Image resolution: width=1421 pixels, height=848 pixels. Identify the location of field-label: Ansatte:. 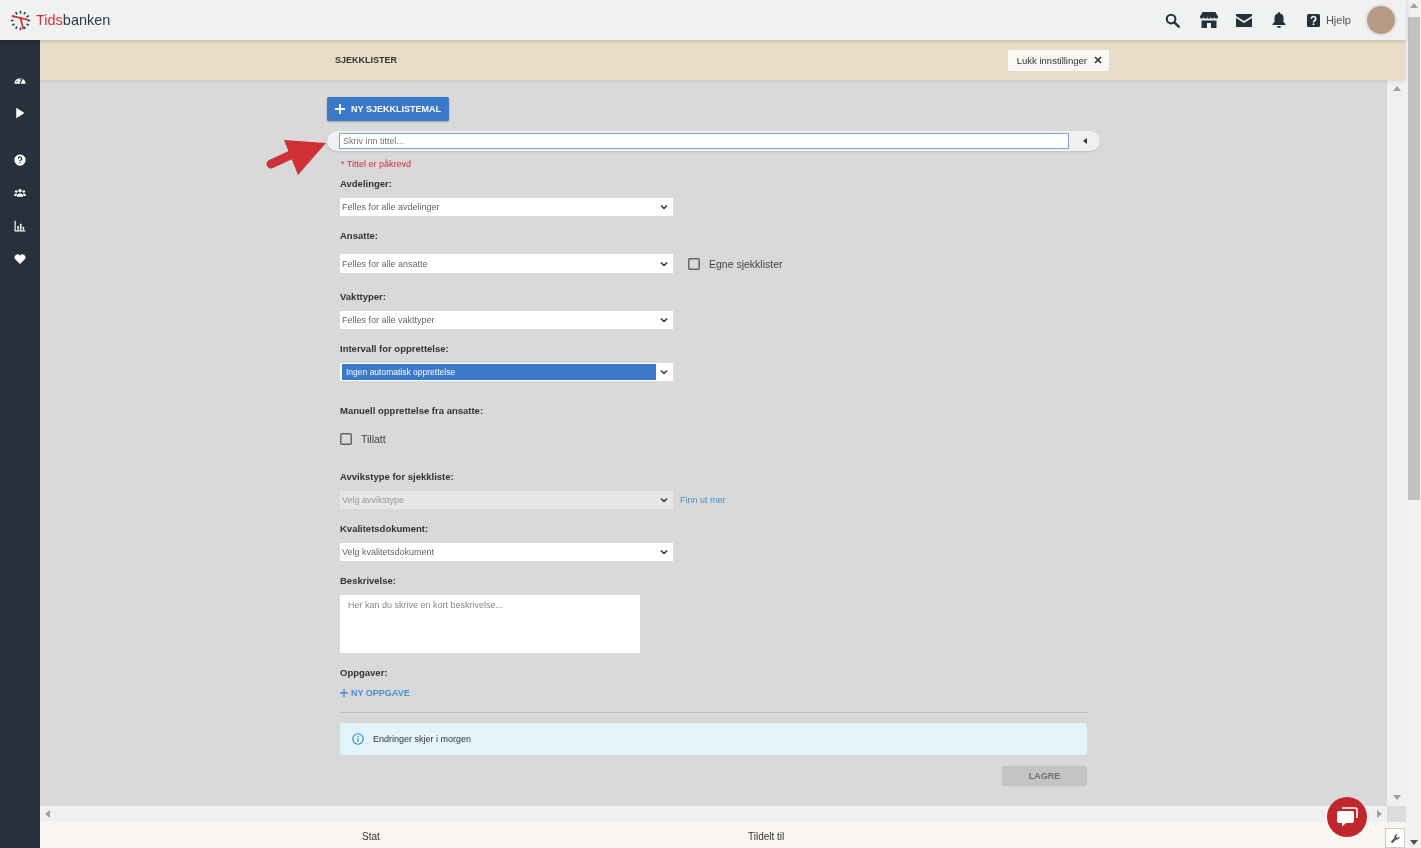
(359, 236).